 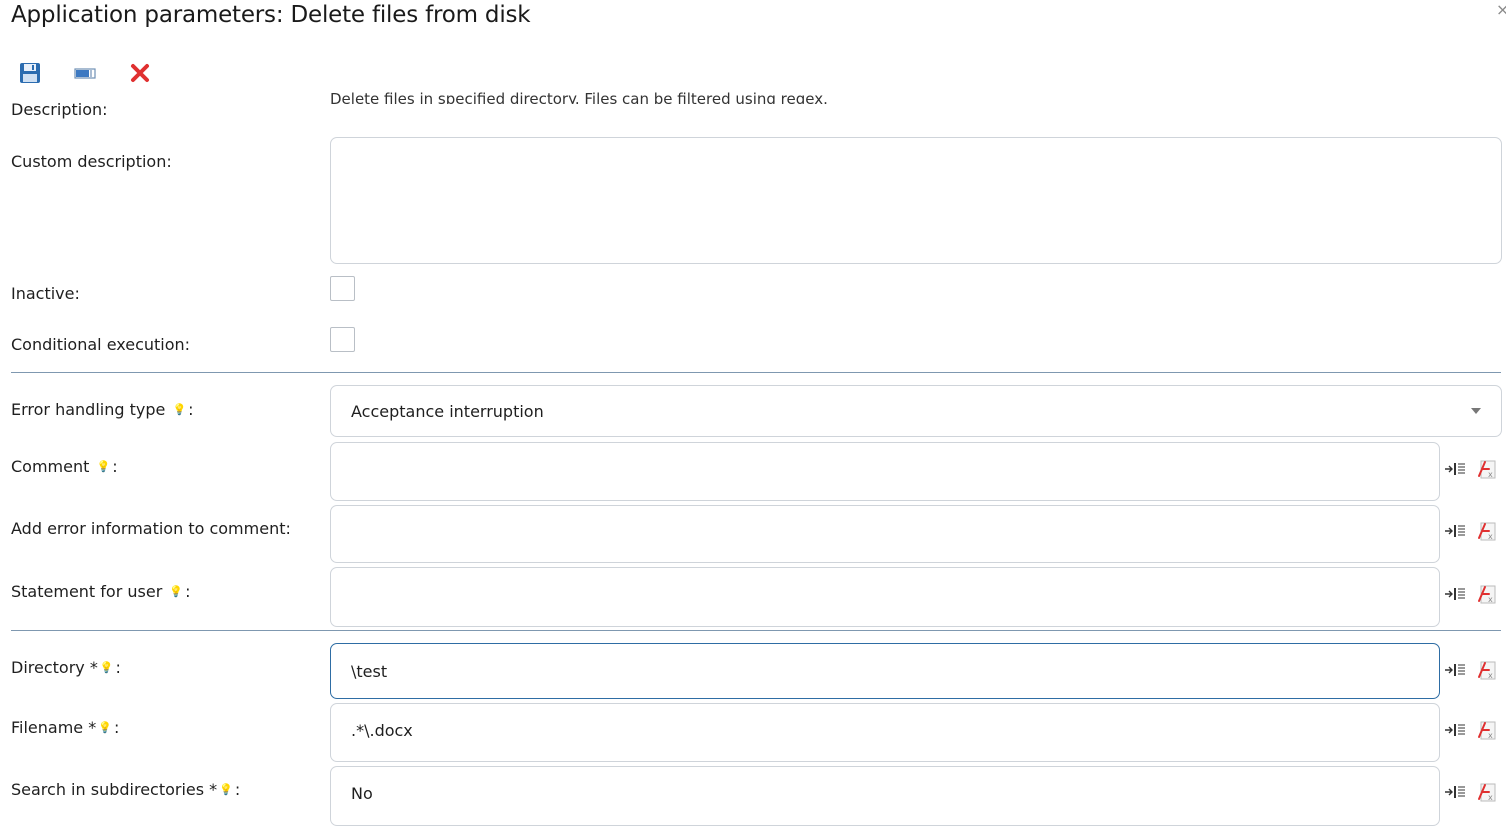 What do you see at coordinates (885, 671) in the screenshot?
I see `directory-input: \test` at bounding box center [885, 671].